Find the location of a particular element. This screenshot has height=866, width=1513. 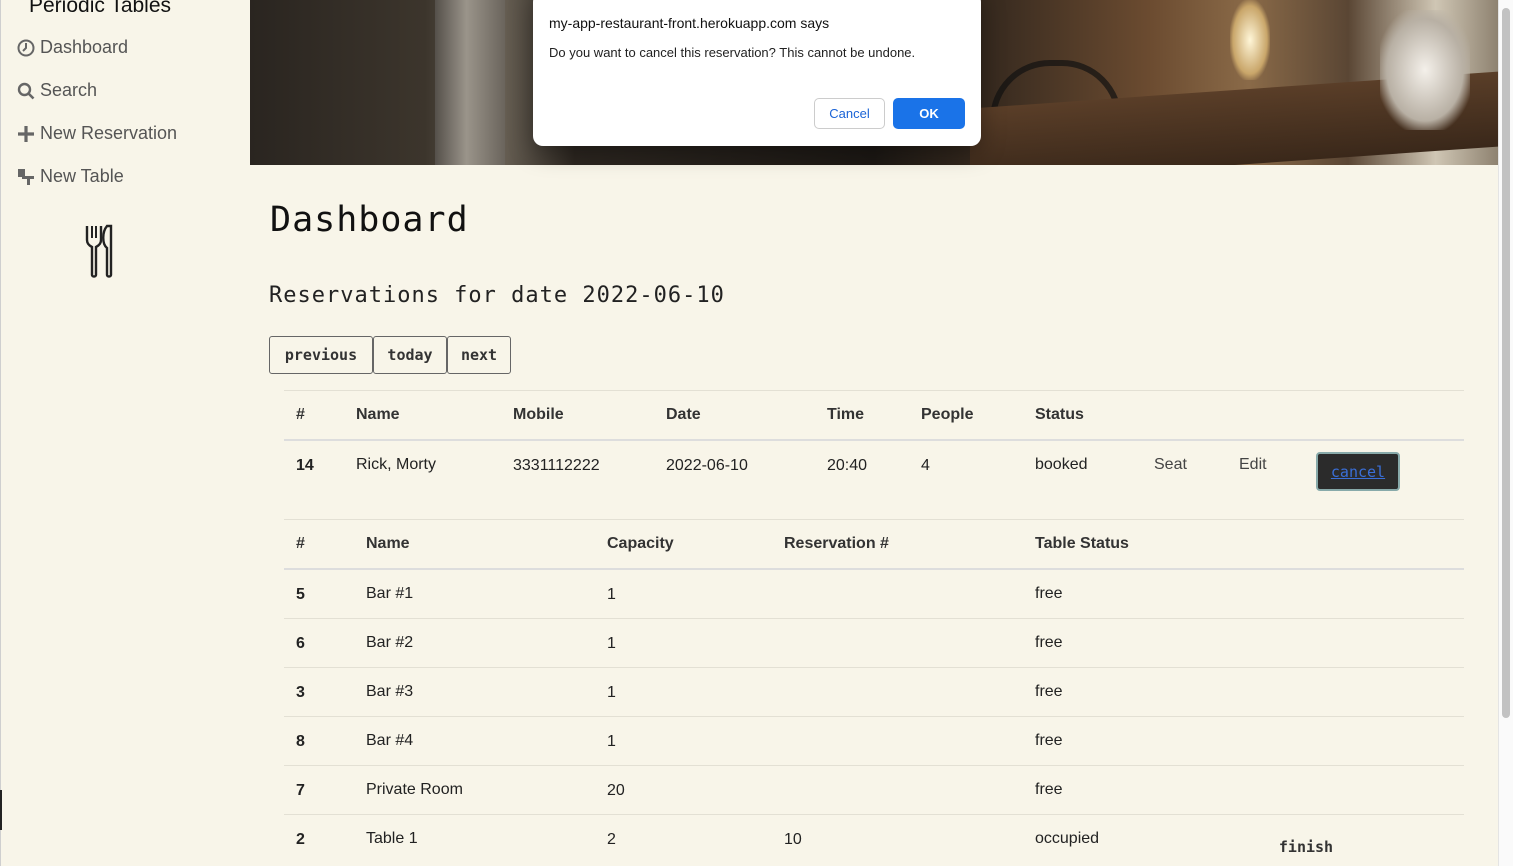

tbl-id: 5 is located at coordinates (300, 594).